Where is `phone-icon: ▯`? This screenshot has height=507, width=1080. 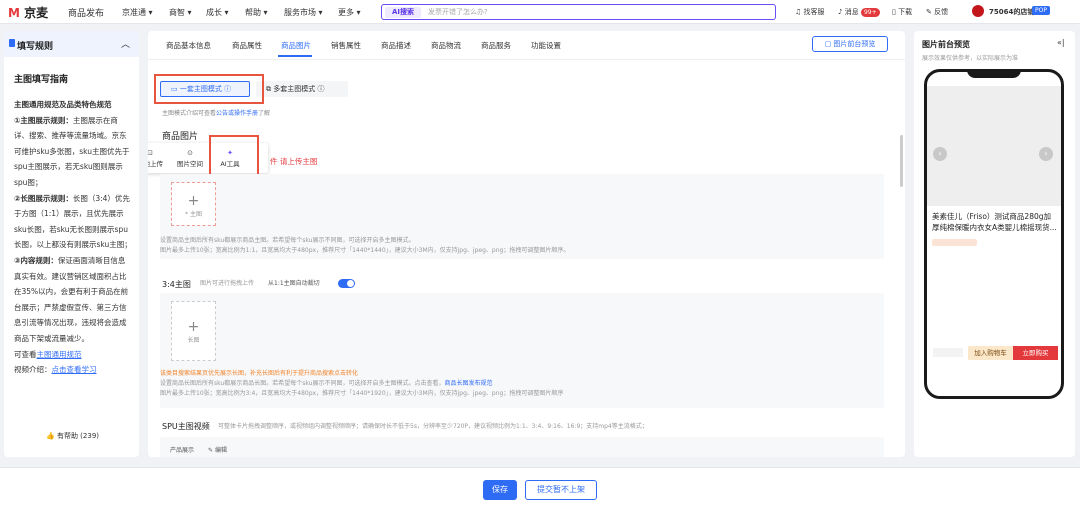 phone-icon: ▯ is located at coordinates (894, 12).